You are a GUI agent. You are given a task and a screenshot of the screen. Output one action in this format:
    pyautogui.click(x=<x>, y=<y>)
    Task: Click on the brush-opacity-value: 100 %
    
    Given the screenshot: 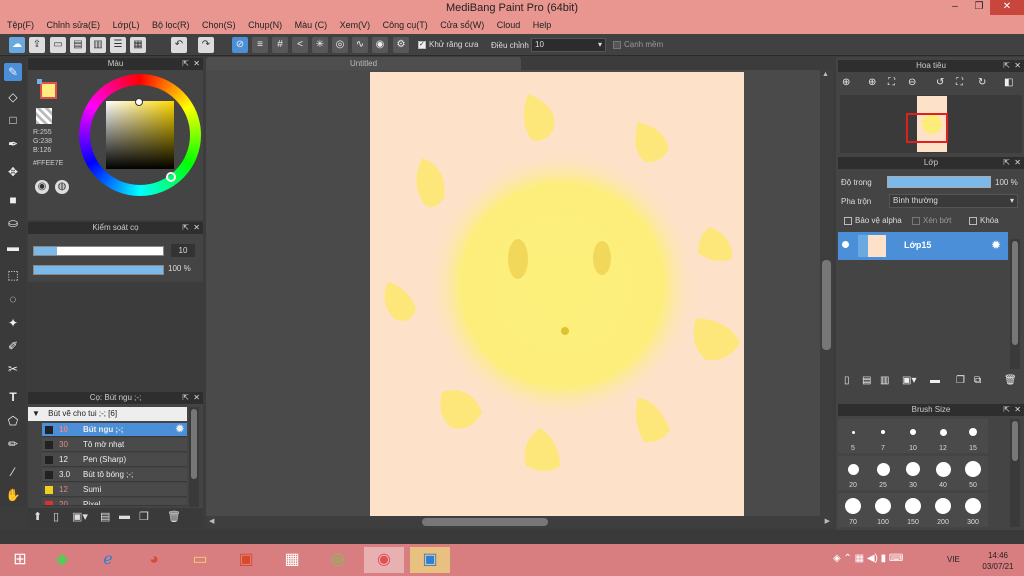 What is the action you would take?
    pyautogui.click(x=179, y=268)
    